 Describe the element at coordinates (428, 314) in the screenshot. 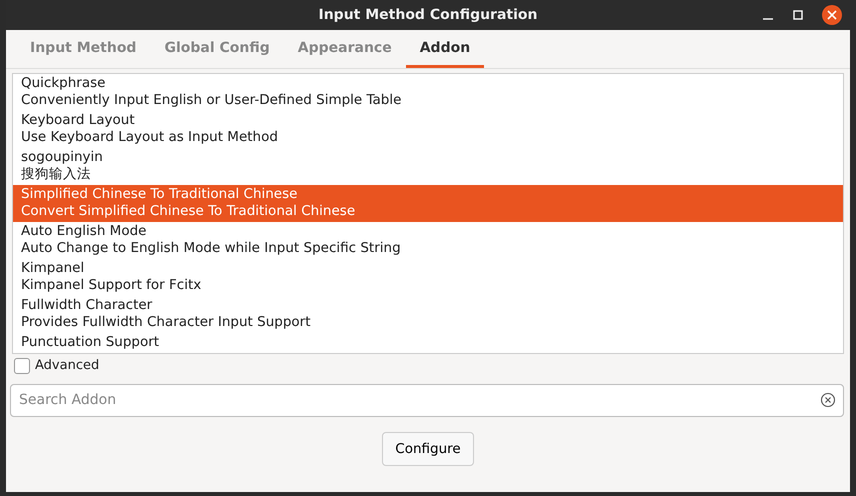

I see `addon-item: Fullwidth Character Provides Fullwidth Character Input Support` at that location.